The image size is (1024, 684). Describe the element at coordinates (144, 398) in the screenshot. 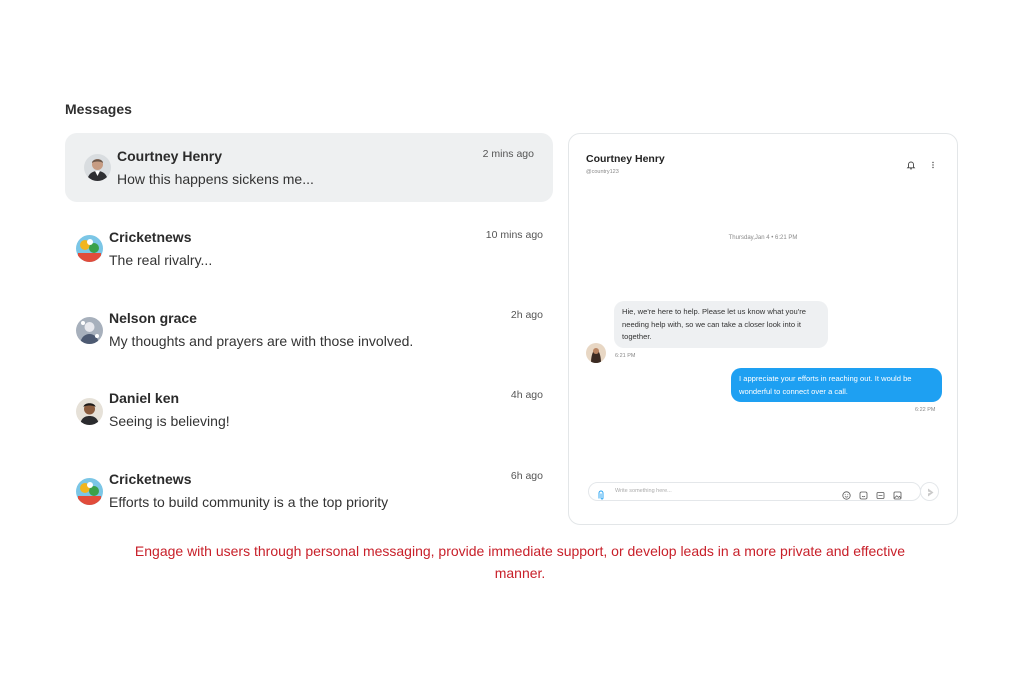

I see `conversation-name: Daniel ken` at that location.